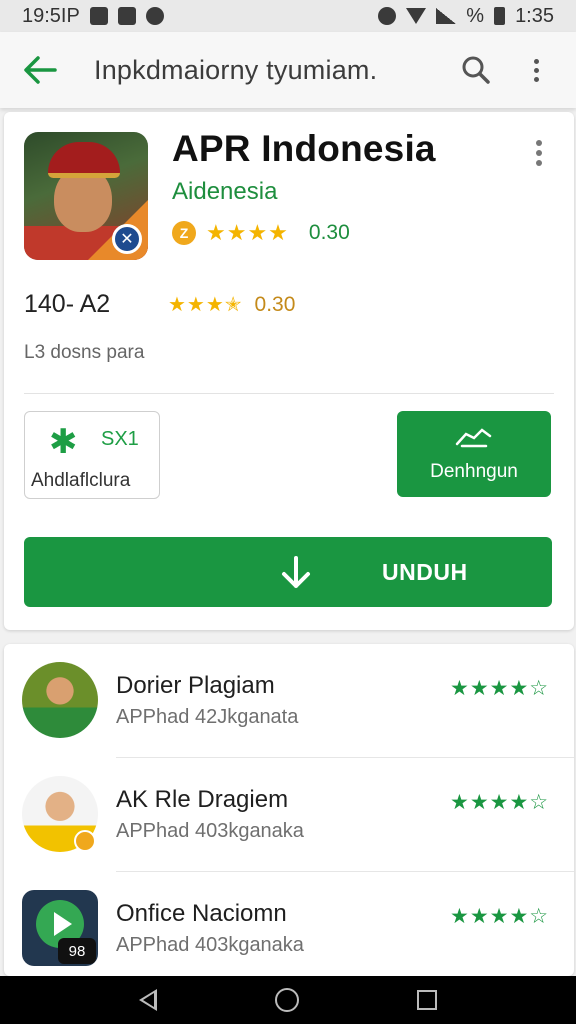  What do you see at coordinates (98, 16) in the screenshot?
I see `notification-icon` at bounding box center [98, 16].